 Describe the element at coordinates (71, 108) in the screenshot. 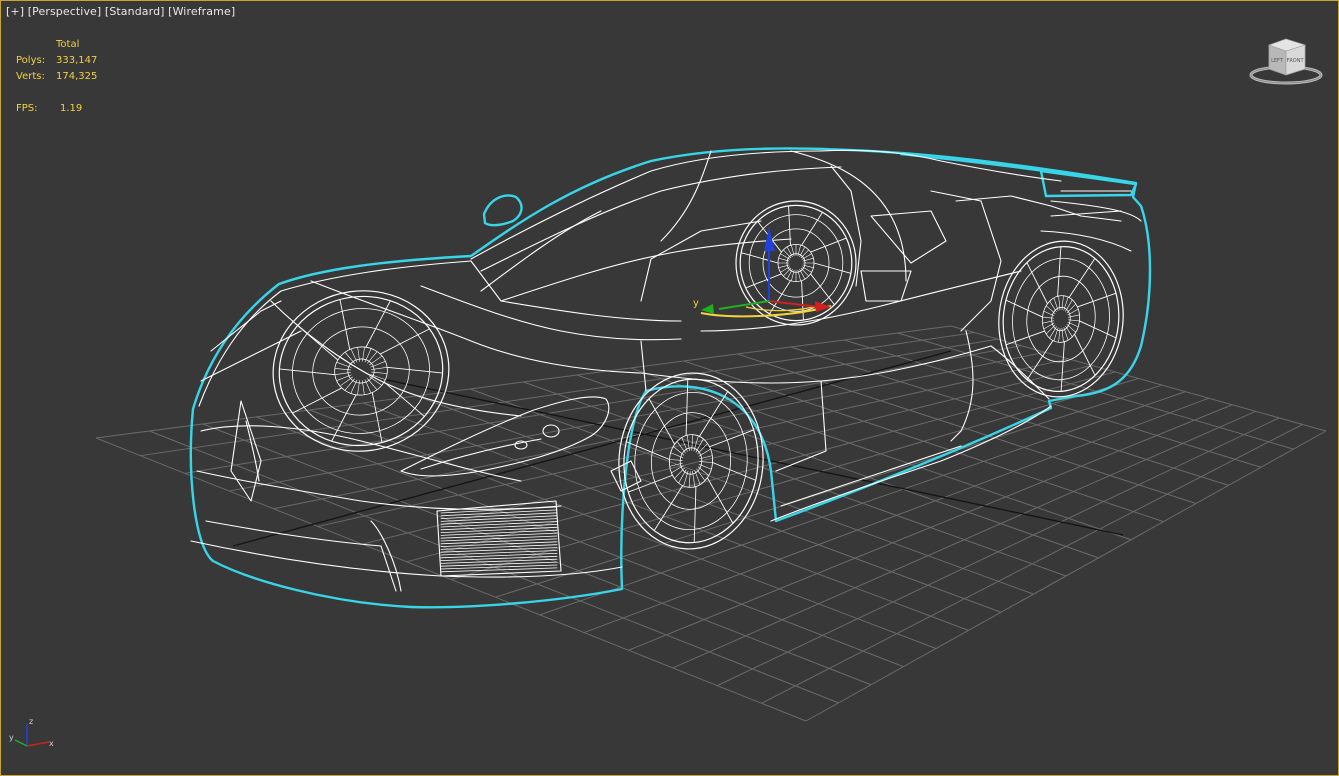

I see `fps-value: 1.19` at that location.